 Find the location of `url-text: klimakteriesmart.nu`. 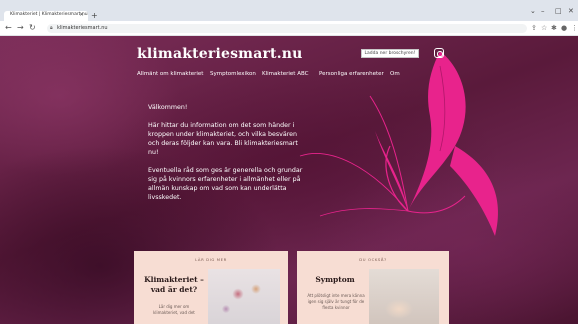

url-text: klimakteriesmart.nu is located at coordinates (82, 28).